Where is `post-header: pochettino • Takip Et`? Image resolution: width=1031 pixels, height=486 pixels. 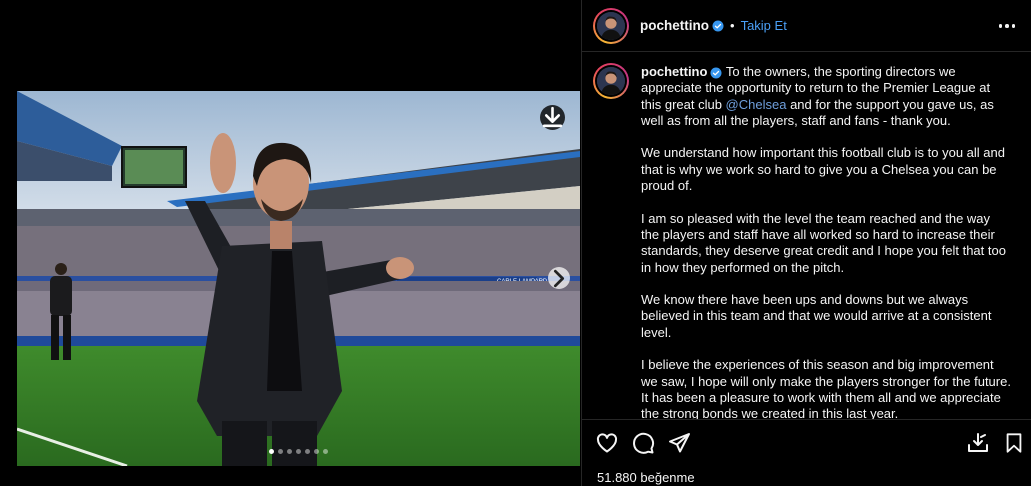
post-header: pochettino • Takip Et is located at coordinates (806, 26).